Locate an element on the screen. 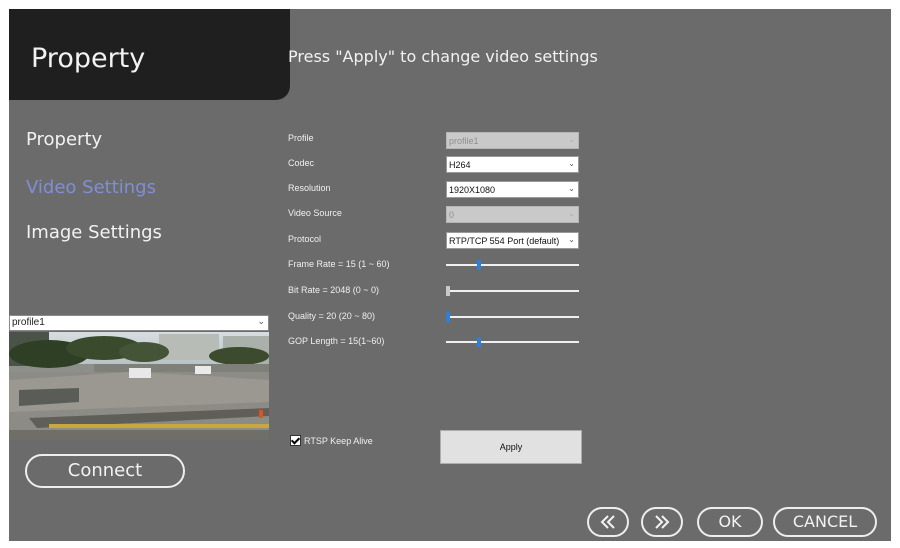 Image resolution: width=900 pixels, height=548 pixels. prev-button is located at coordinates (608, 522).